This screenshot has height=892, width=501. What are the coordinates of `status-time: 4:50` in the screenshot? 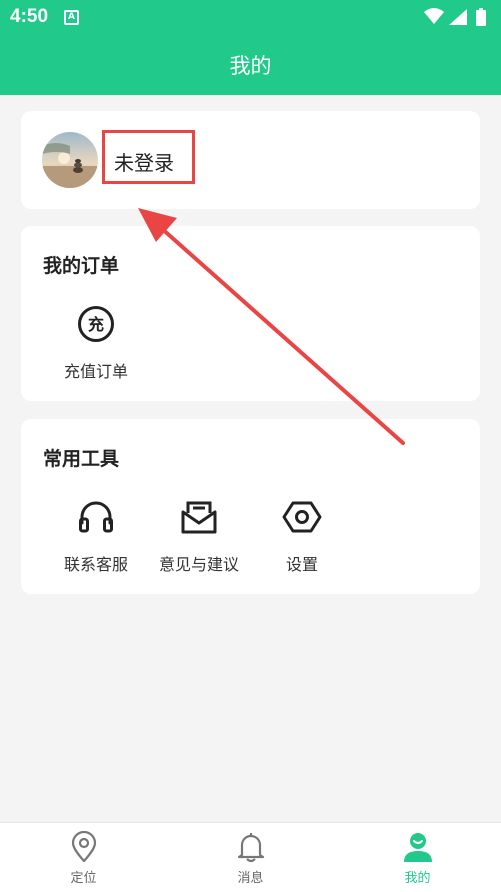 It's located at (29, 16).